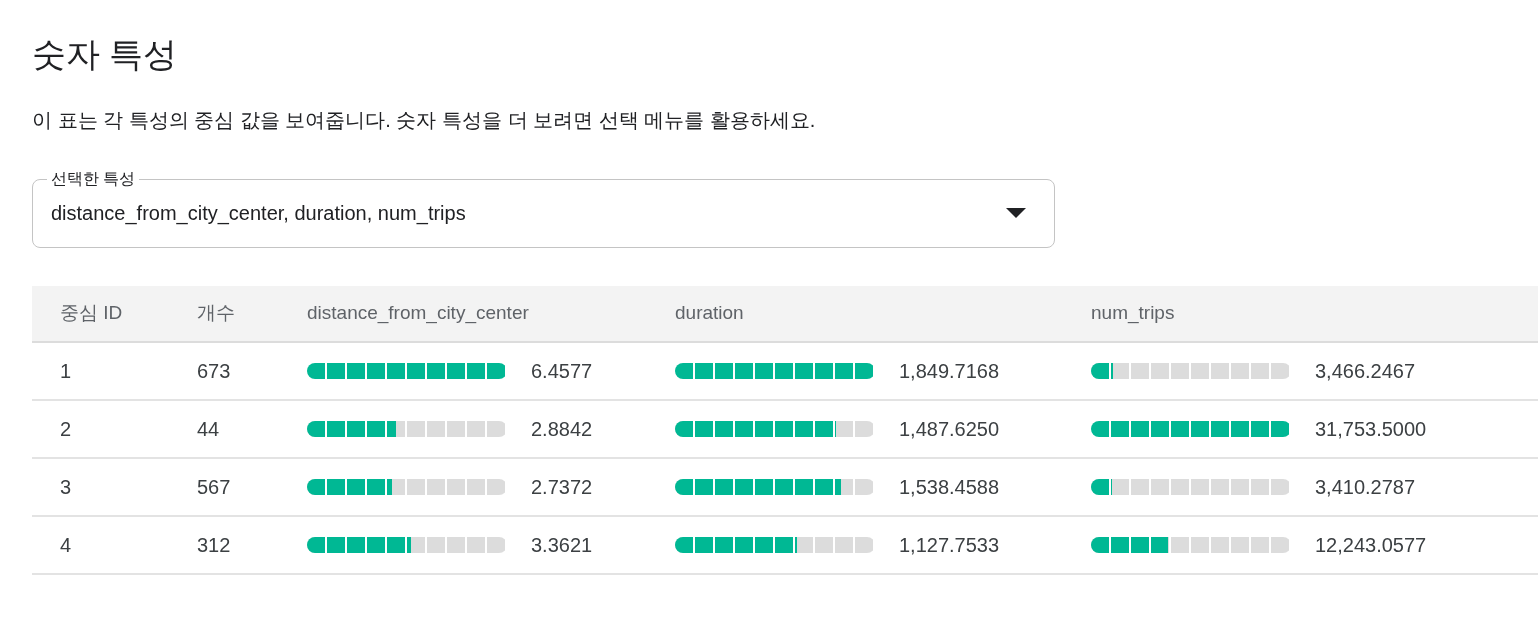 The height and width of the screenshot is (638, 1538). Describe the element at coordinates (214, 545) in the screenshot. I see `table-cell-text: 312` at that location.